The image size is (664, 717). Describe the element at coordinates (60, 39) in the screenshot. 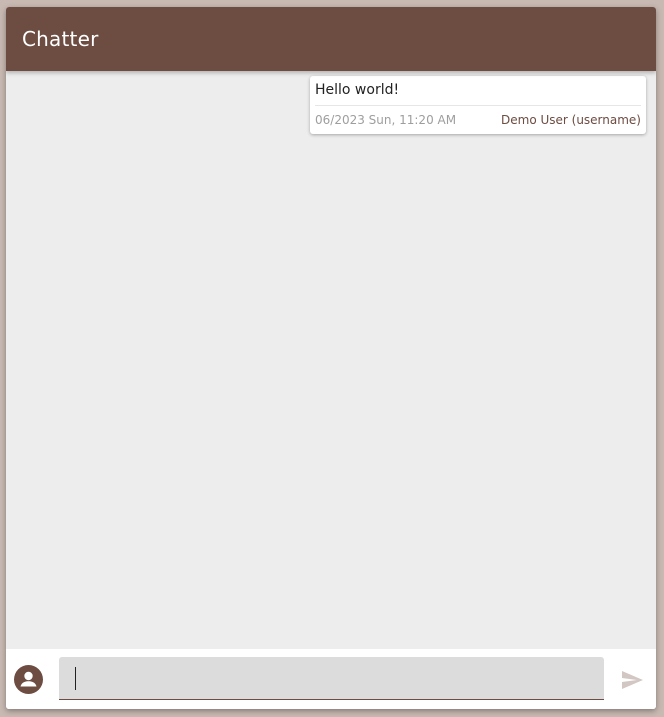

I see `app-title: Chatter` at that location.